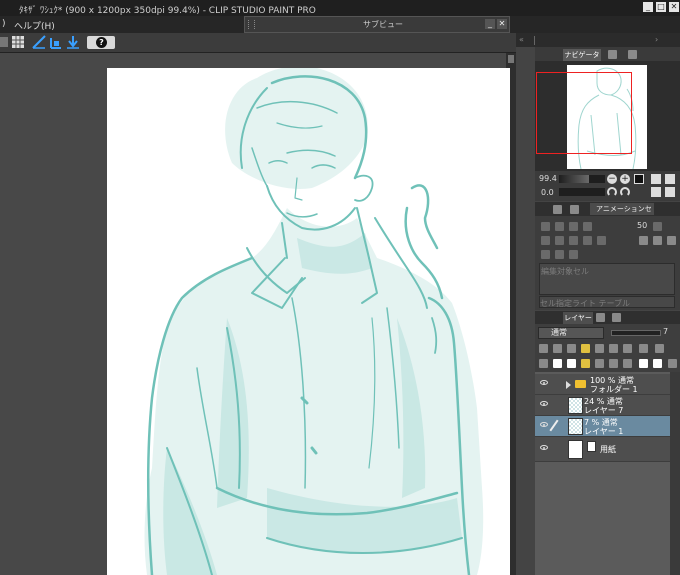 This screenshot has width=680, height=575. Describe the element at coordinates (568, 385) in the screenshot. I see `expand-triangle-icon` at that location.